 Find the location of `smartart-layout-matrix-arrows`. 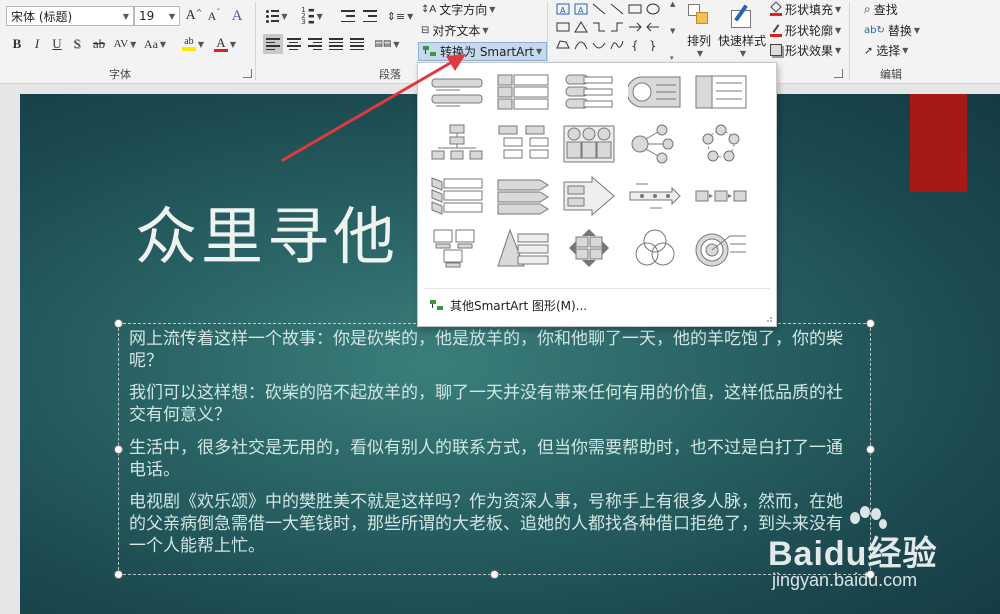

smartart-layout-matrix-arrows is located at coordinates (589, 248).